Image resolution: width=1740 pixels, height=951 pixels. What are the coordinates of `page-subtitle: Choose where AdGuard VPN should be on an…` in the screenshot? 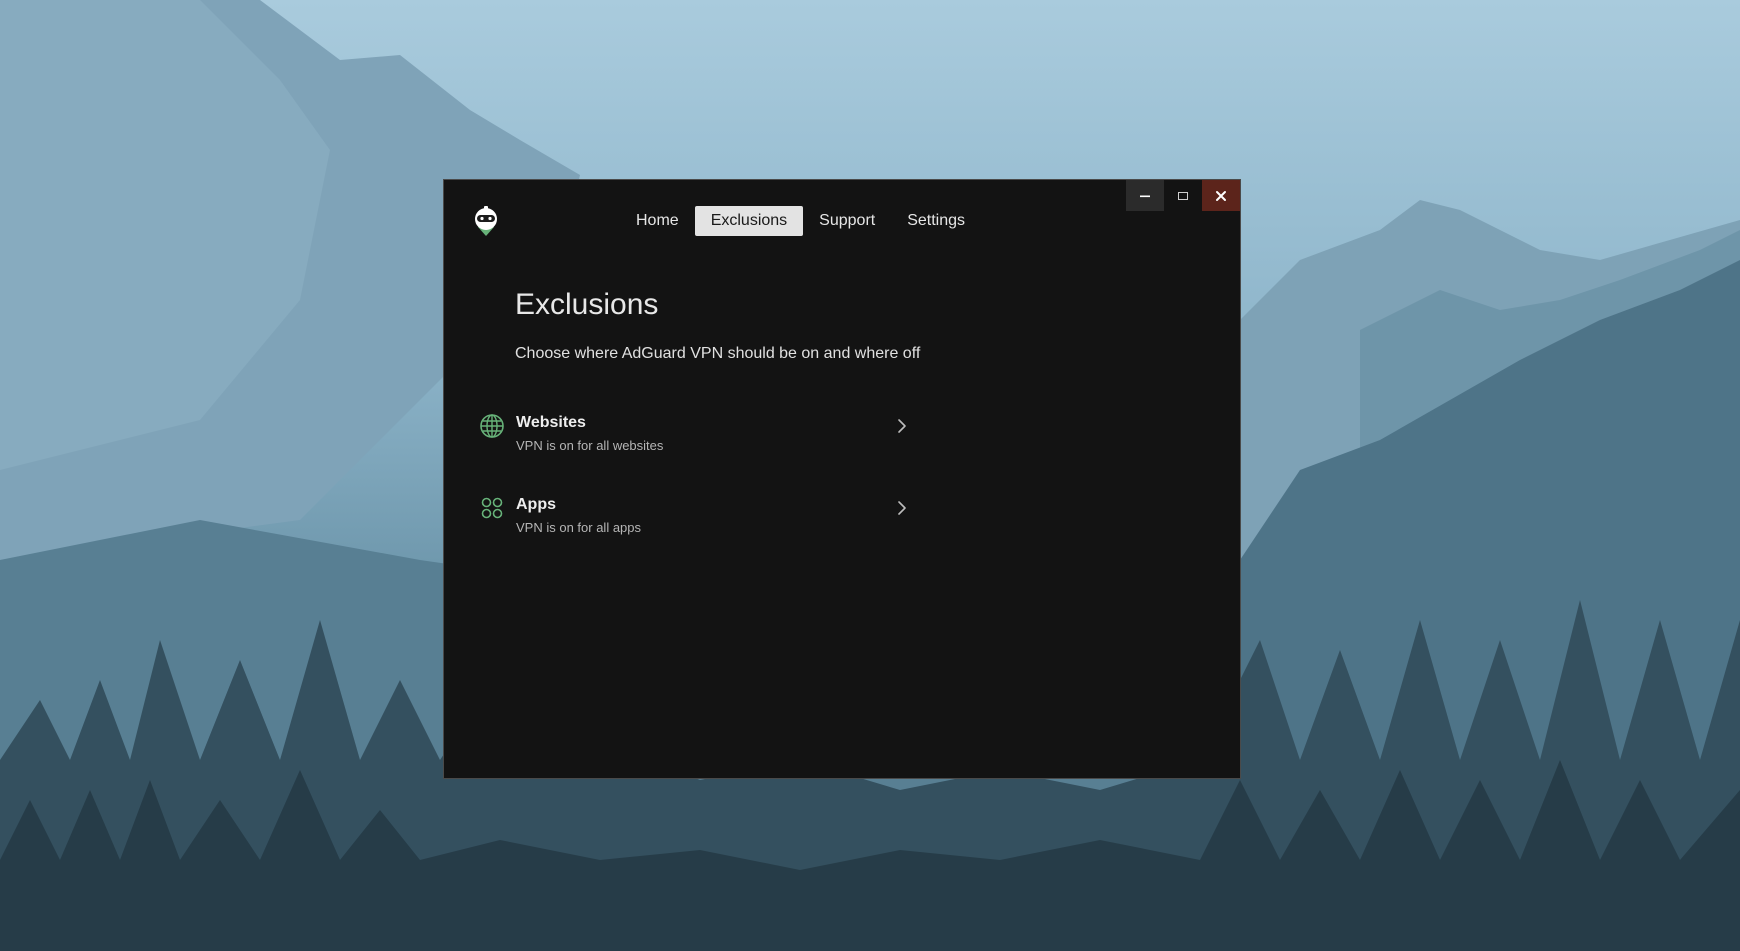 It's located at (718, 353).